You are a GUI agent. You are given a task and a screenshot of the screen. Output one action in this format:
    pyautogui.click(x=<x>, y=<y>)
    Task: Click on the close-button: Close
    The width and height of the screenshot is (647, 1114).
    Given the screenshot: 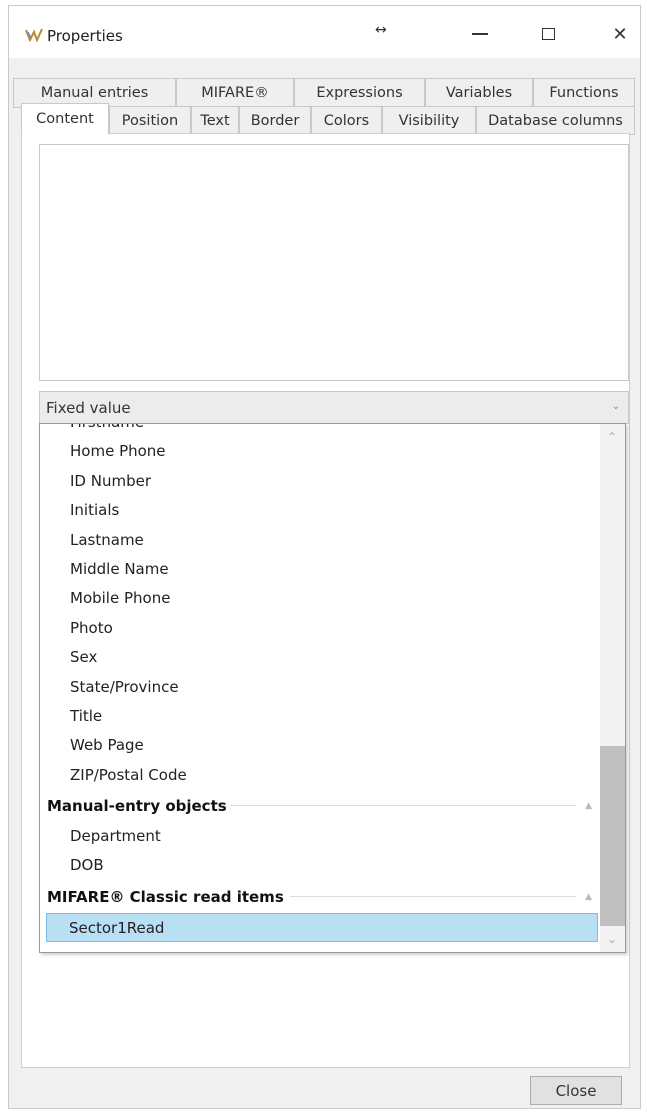 What is the action you would take?
    pyautogui.click(x=576, y=1090)
    